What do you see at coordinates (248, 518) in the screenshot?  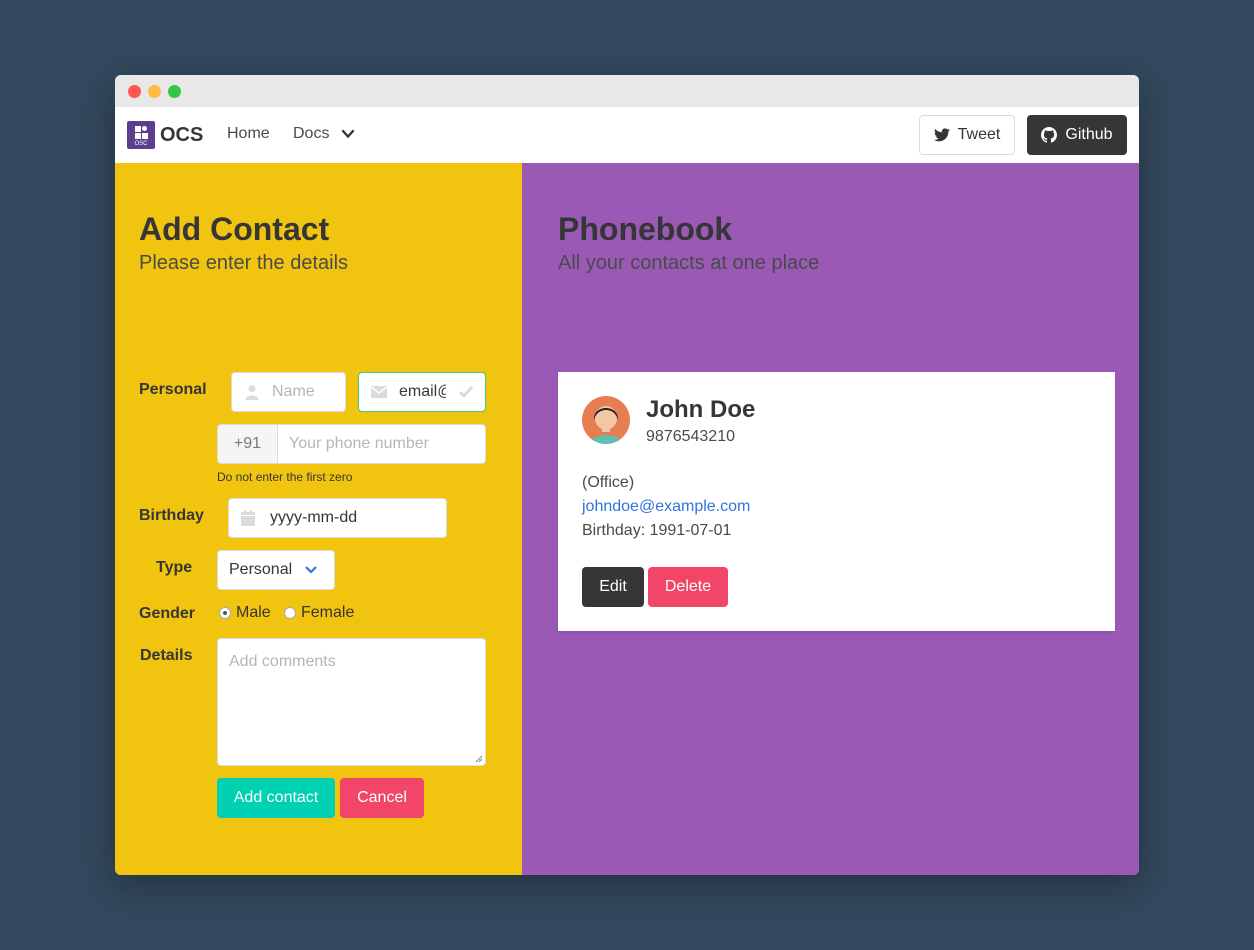 I see `calendar-icon` at bounding box center [248, 518].